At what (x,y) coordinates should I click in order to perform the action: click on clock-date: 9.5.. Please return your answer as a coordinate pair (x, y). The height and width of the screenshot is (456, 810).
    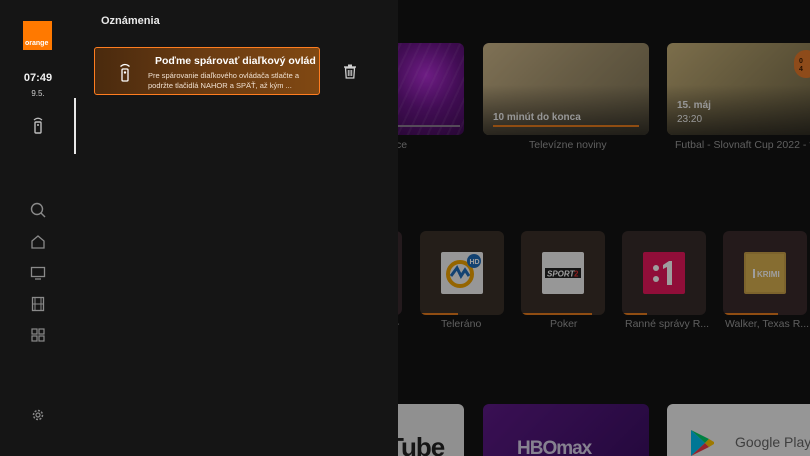
    Looking at the image, I should click on (38, 93).